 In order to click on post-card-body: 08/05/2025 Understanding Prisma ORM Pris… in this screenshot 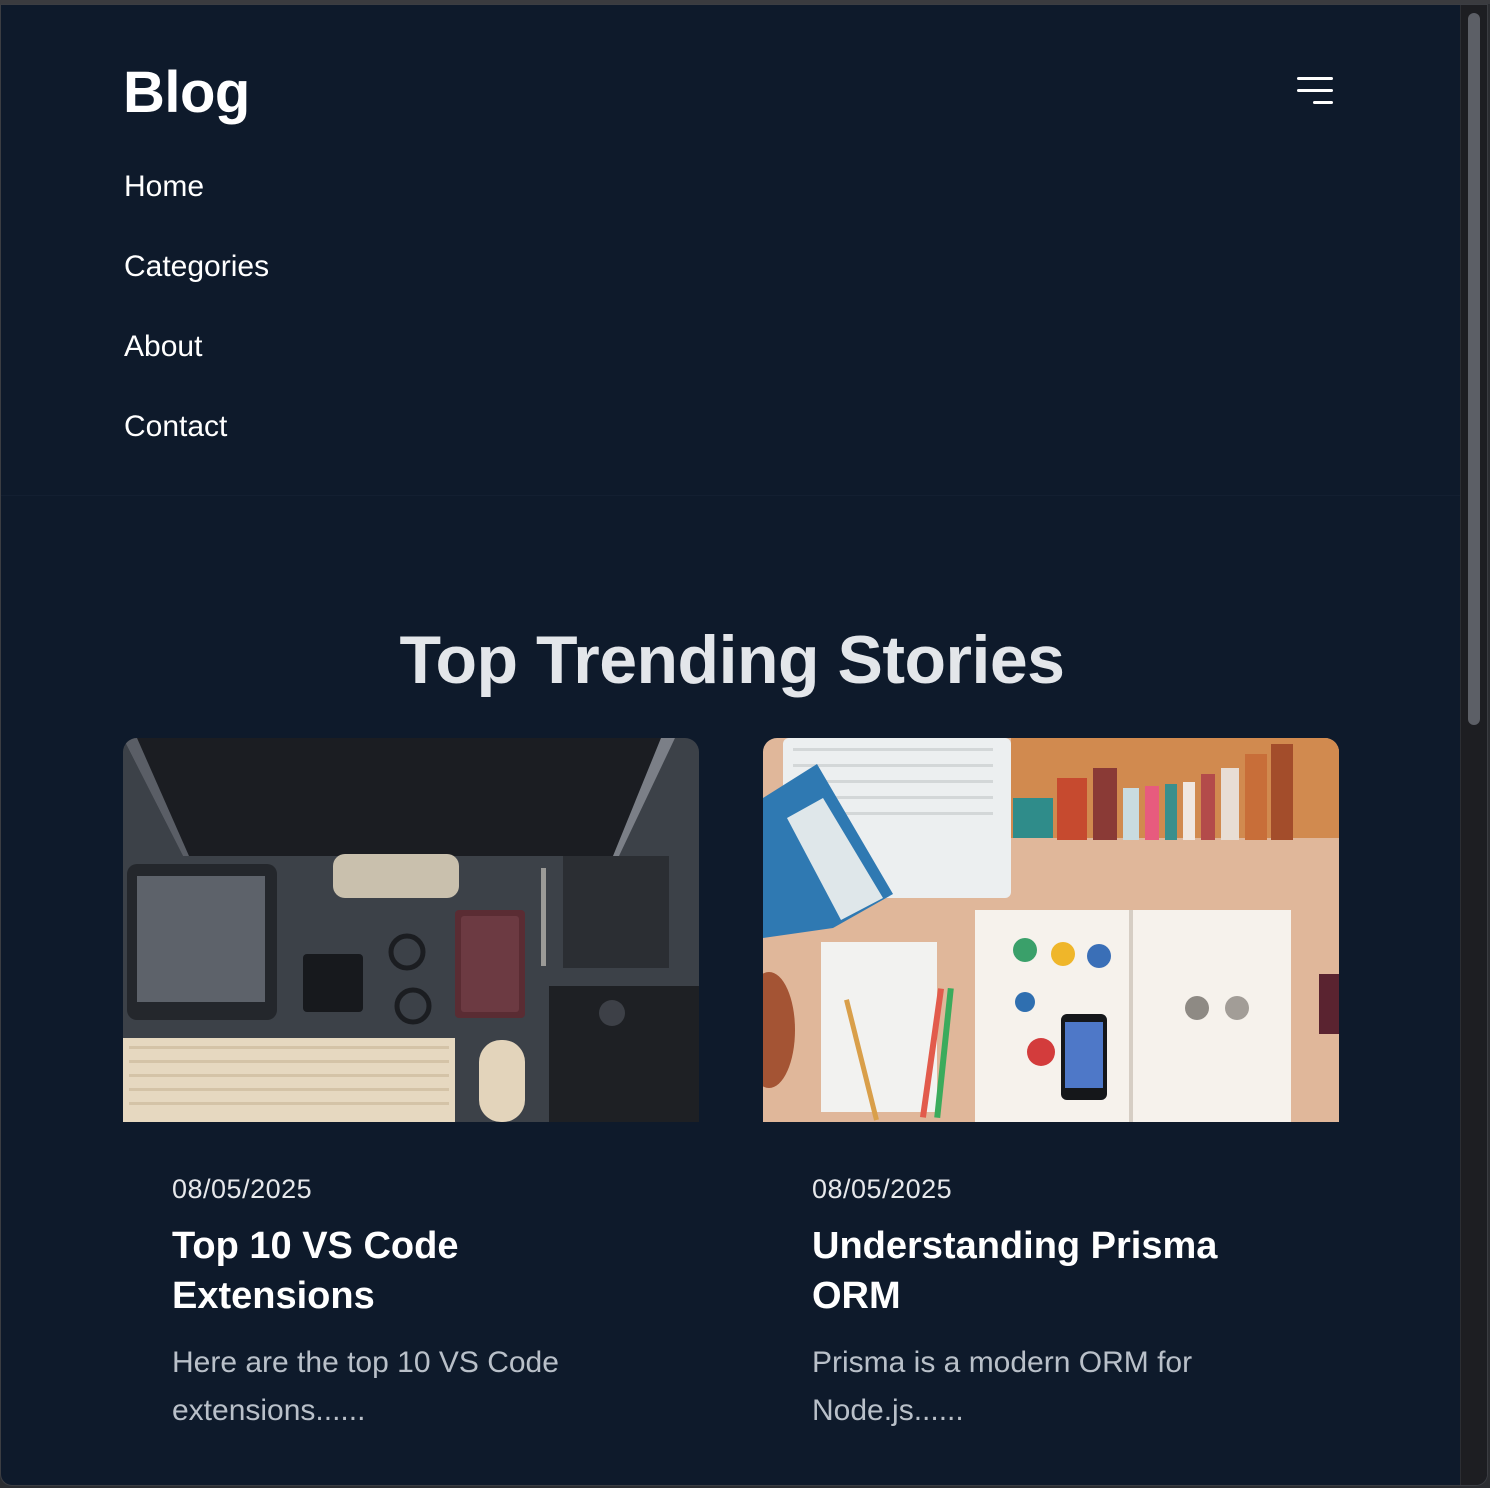, I will do `click(1051, 1278)`.